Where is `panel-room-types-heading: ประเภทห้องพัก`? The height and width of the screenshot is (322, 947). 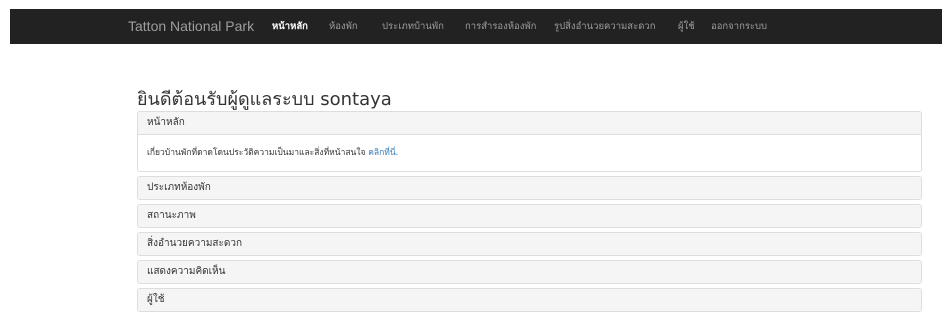 panel-room-types-heading: ประเภทห้องพัก is located at coordinates (529, 188).